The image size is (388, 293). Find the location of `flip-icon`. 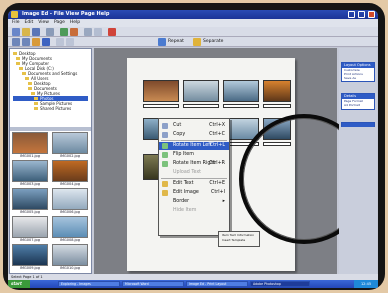

flip-icon is located at coordinates (165, 155).